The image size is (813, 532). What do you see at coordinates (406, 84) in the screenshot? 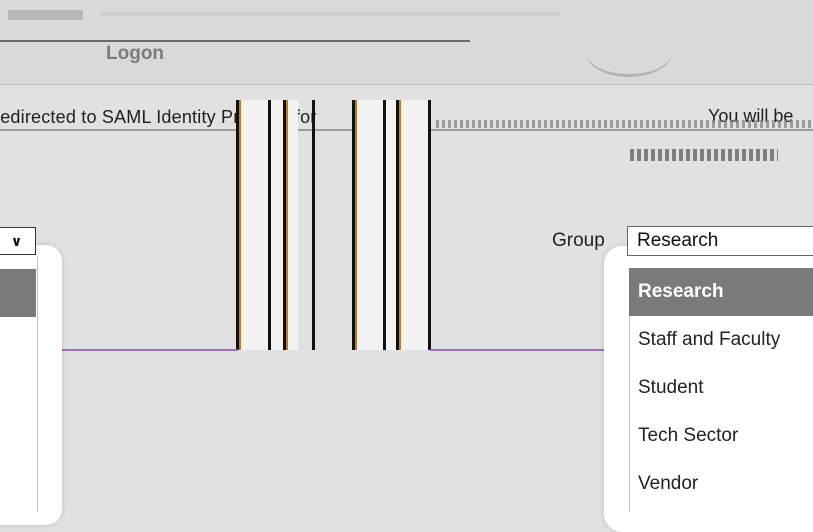
I see `header-bottom-border` at bounding box center [406, 84].